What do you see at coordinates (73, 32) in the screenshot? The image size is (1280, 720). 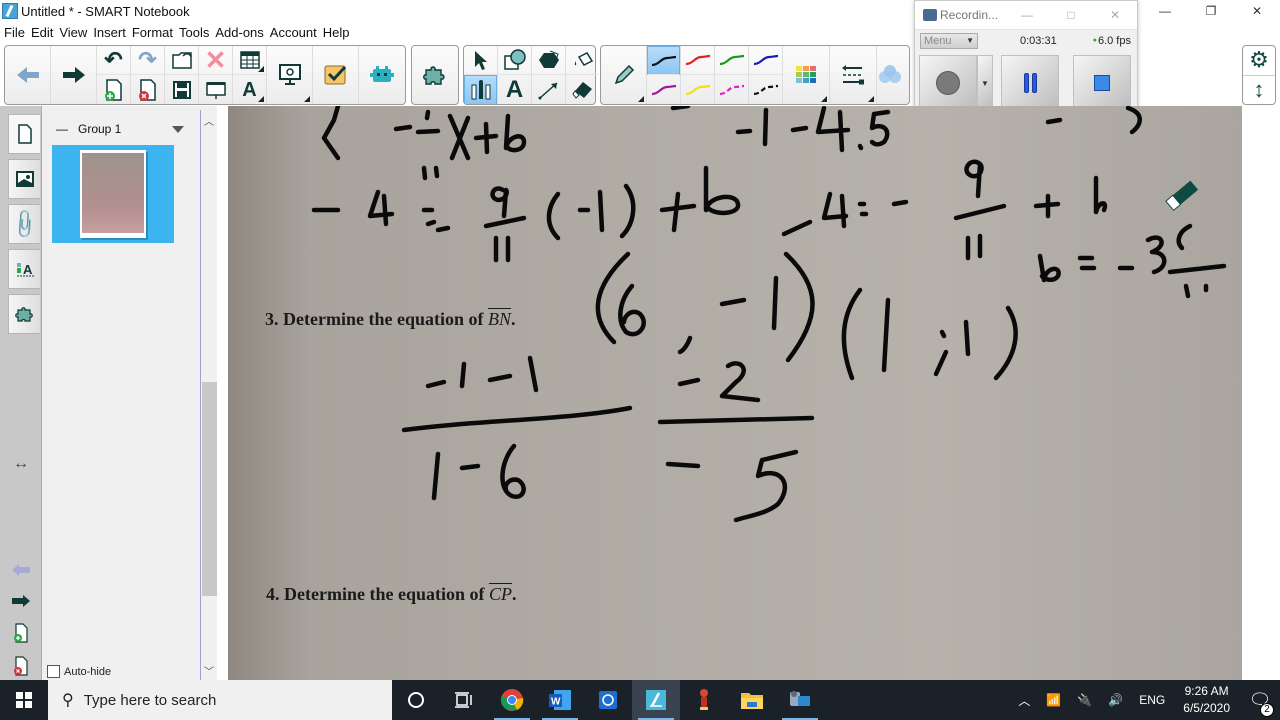 I see `menu-view: View` at bounding box center [73, 32].